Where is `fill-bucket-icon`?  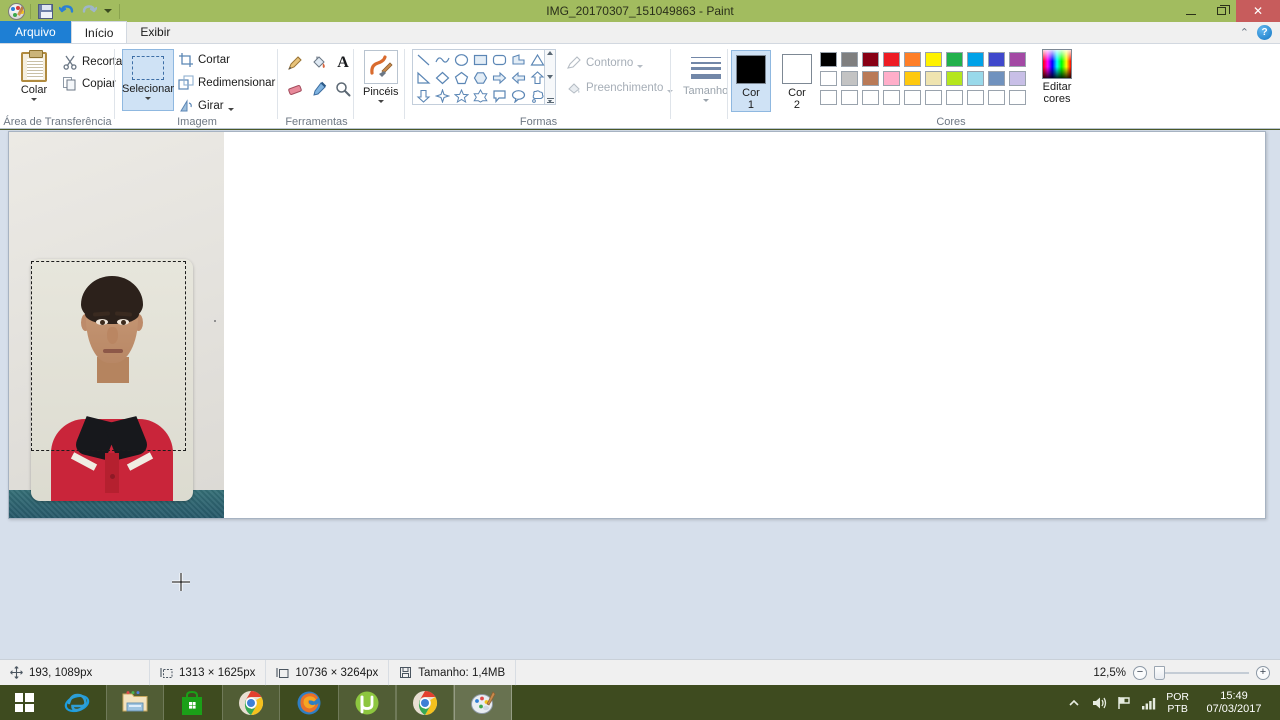
fill-bucket-icon is located at coordinates (319, 63).